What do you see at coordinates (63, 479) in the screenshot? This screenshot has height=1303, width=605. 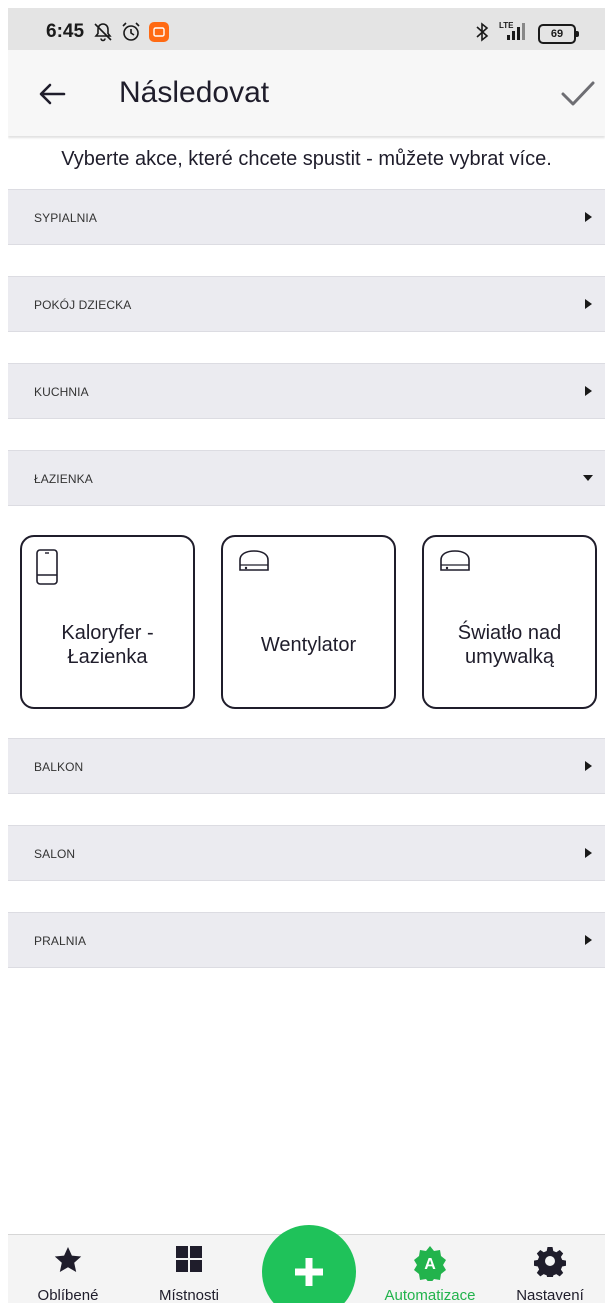 I see `room-label: ŁAZIENKA` at bounding box center [63, 479].